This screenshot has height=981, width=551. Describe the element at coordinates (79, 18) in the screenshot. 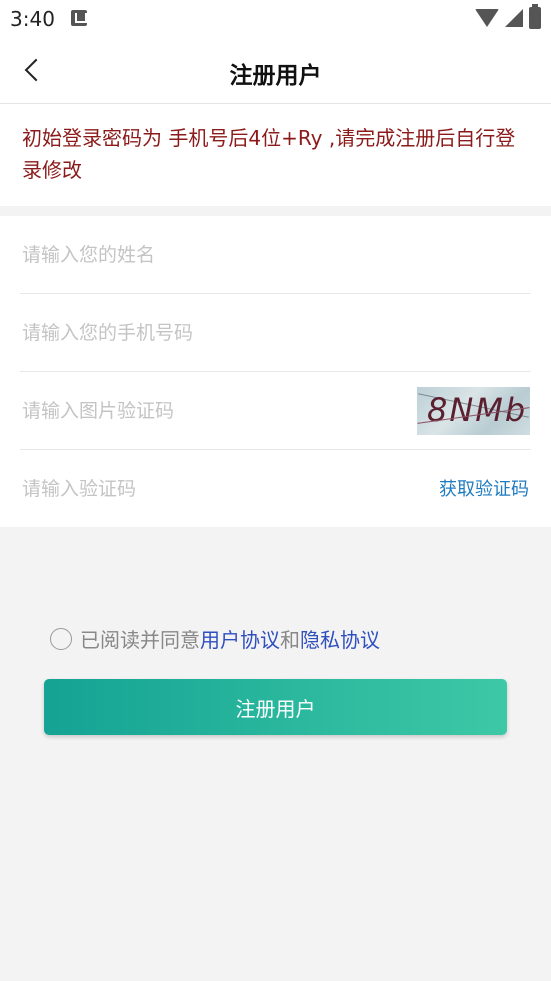

I see `notification-icon` at that location.